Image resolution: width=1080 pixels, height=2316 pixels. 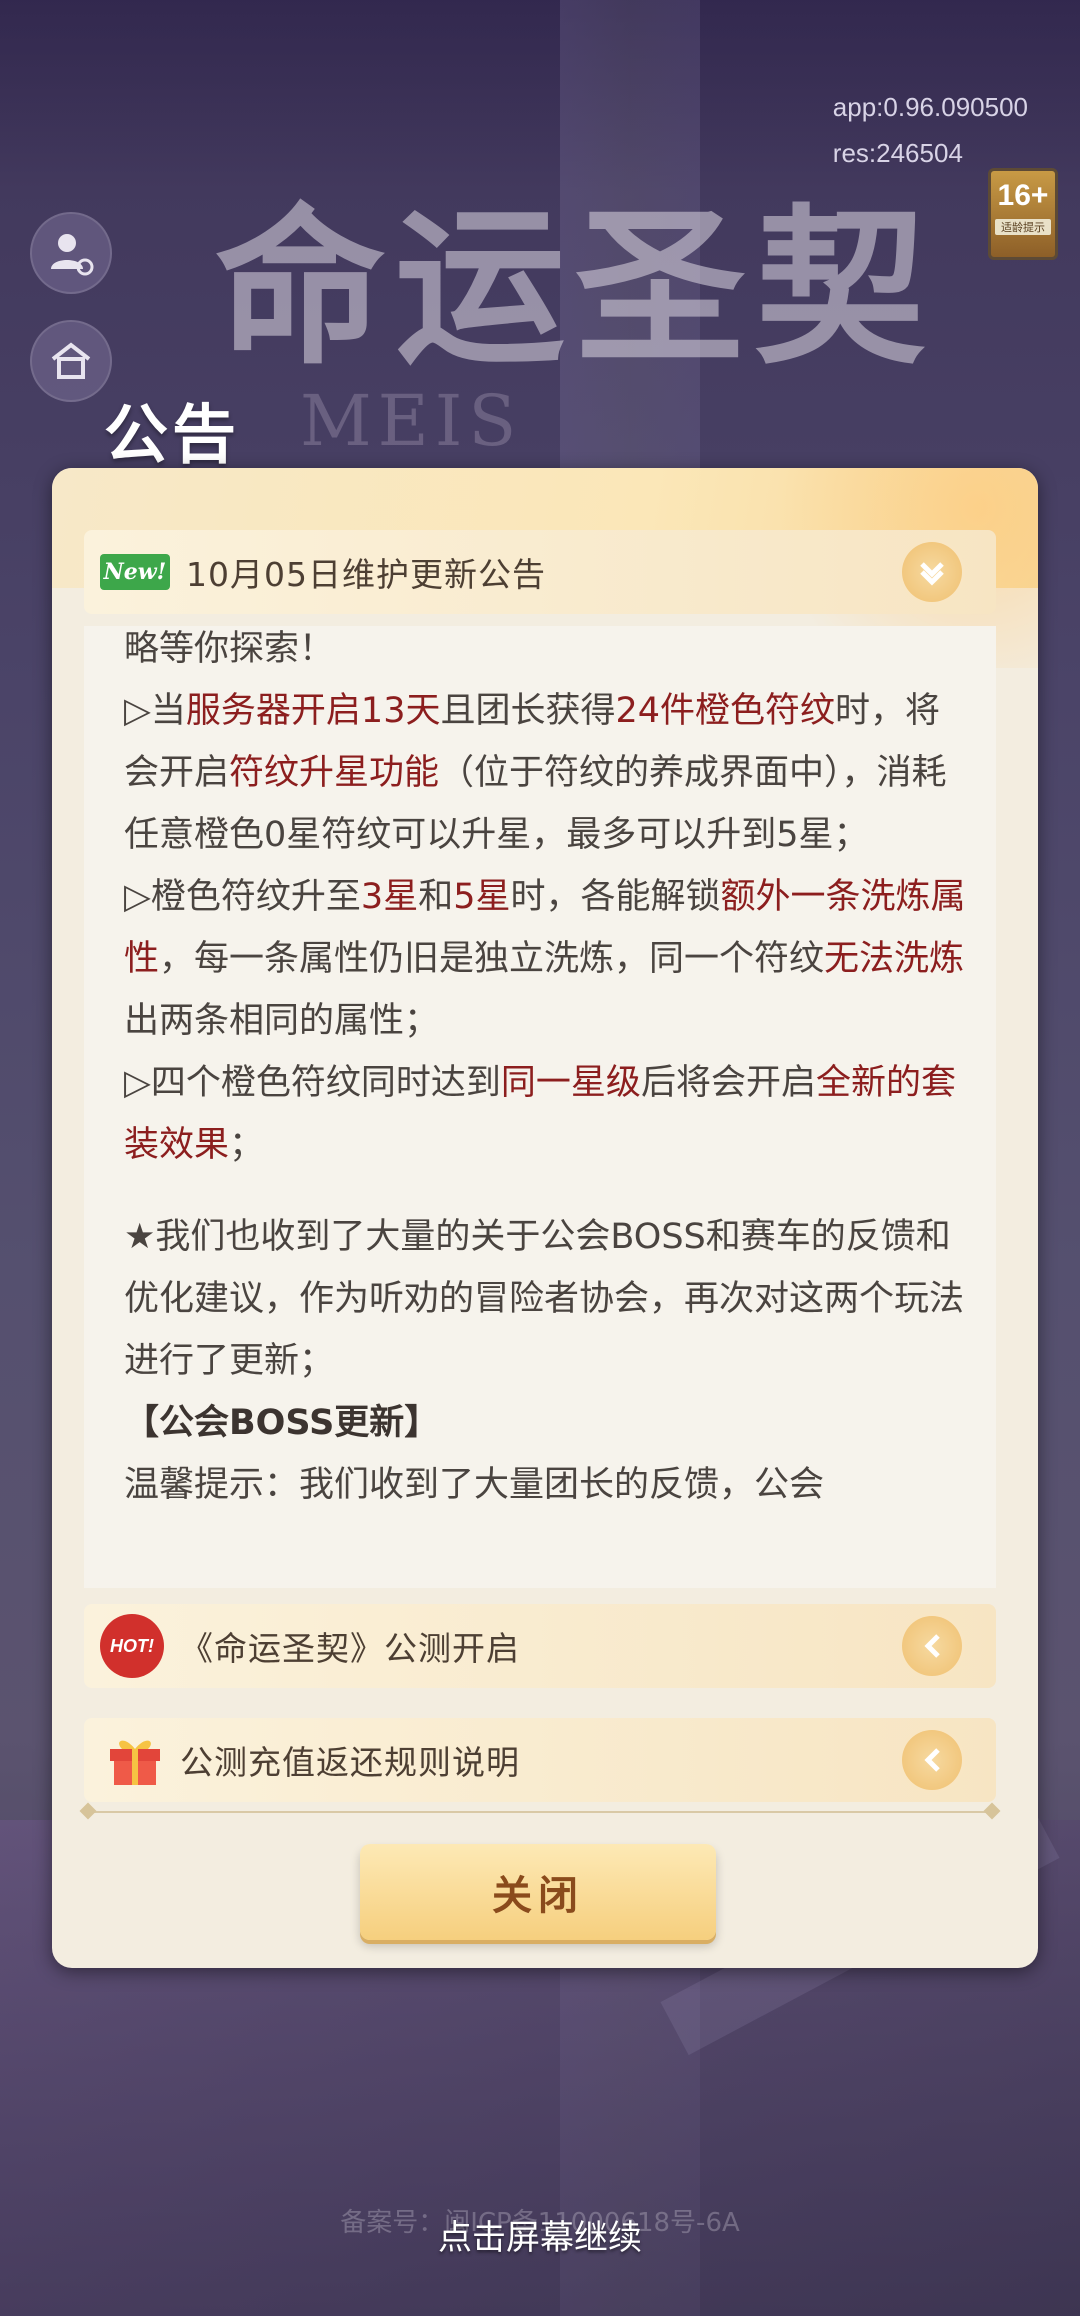 What do you see at coordinates (172, 436) in the screenshot?
I see `notice-title: 公告` at bounding box center [172, 436].